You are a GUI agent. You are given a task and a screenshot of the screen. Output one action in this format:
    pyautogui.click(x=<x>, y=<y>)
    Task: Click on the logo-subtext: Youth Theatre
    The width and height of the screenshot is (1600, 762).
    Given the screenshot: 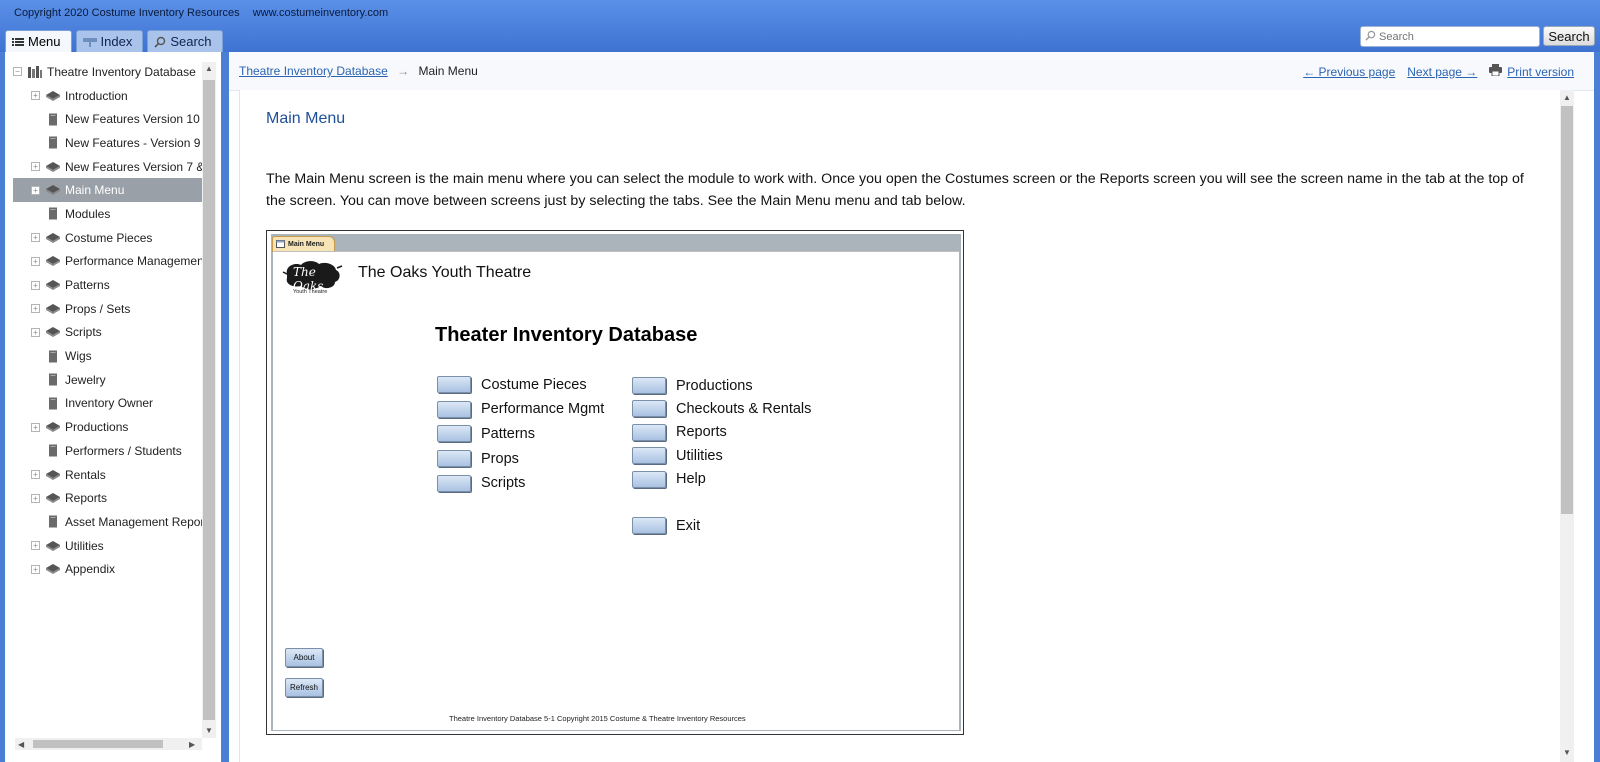 What is the action you would take?
    pyautogui.click(x=310, y=292)
    